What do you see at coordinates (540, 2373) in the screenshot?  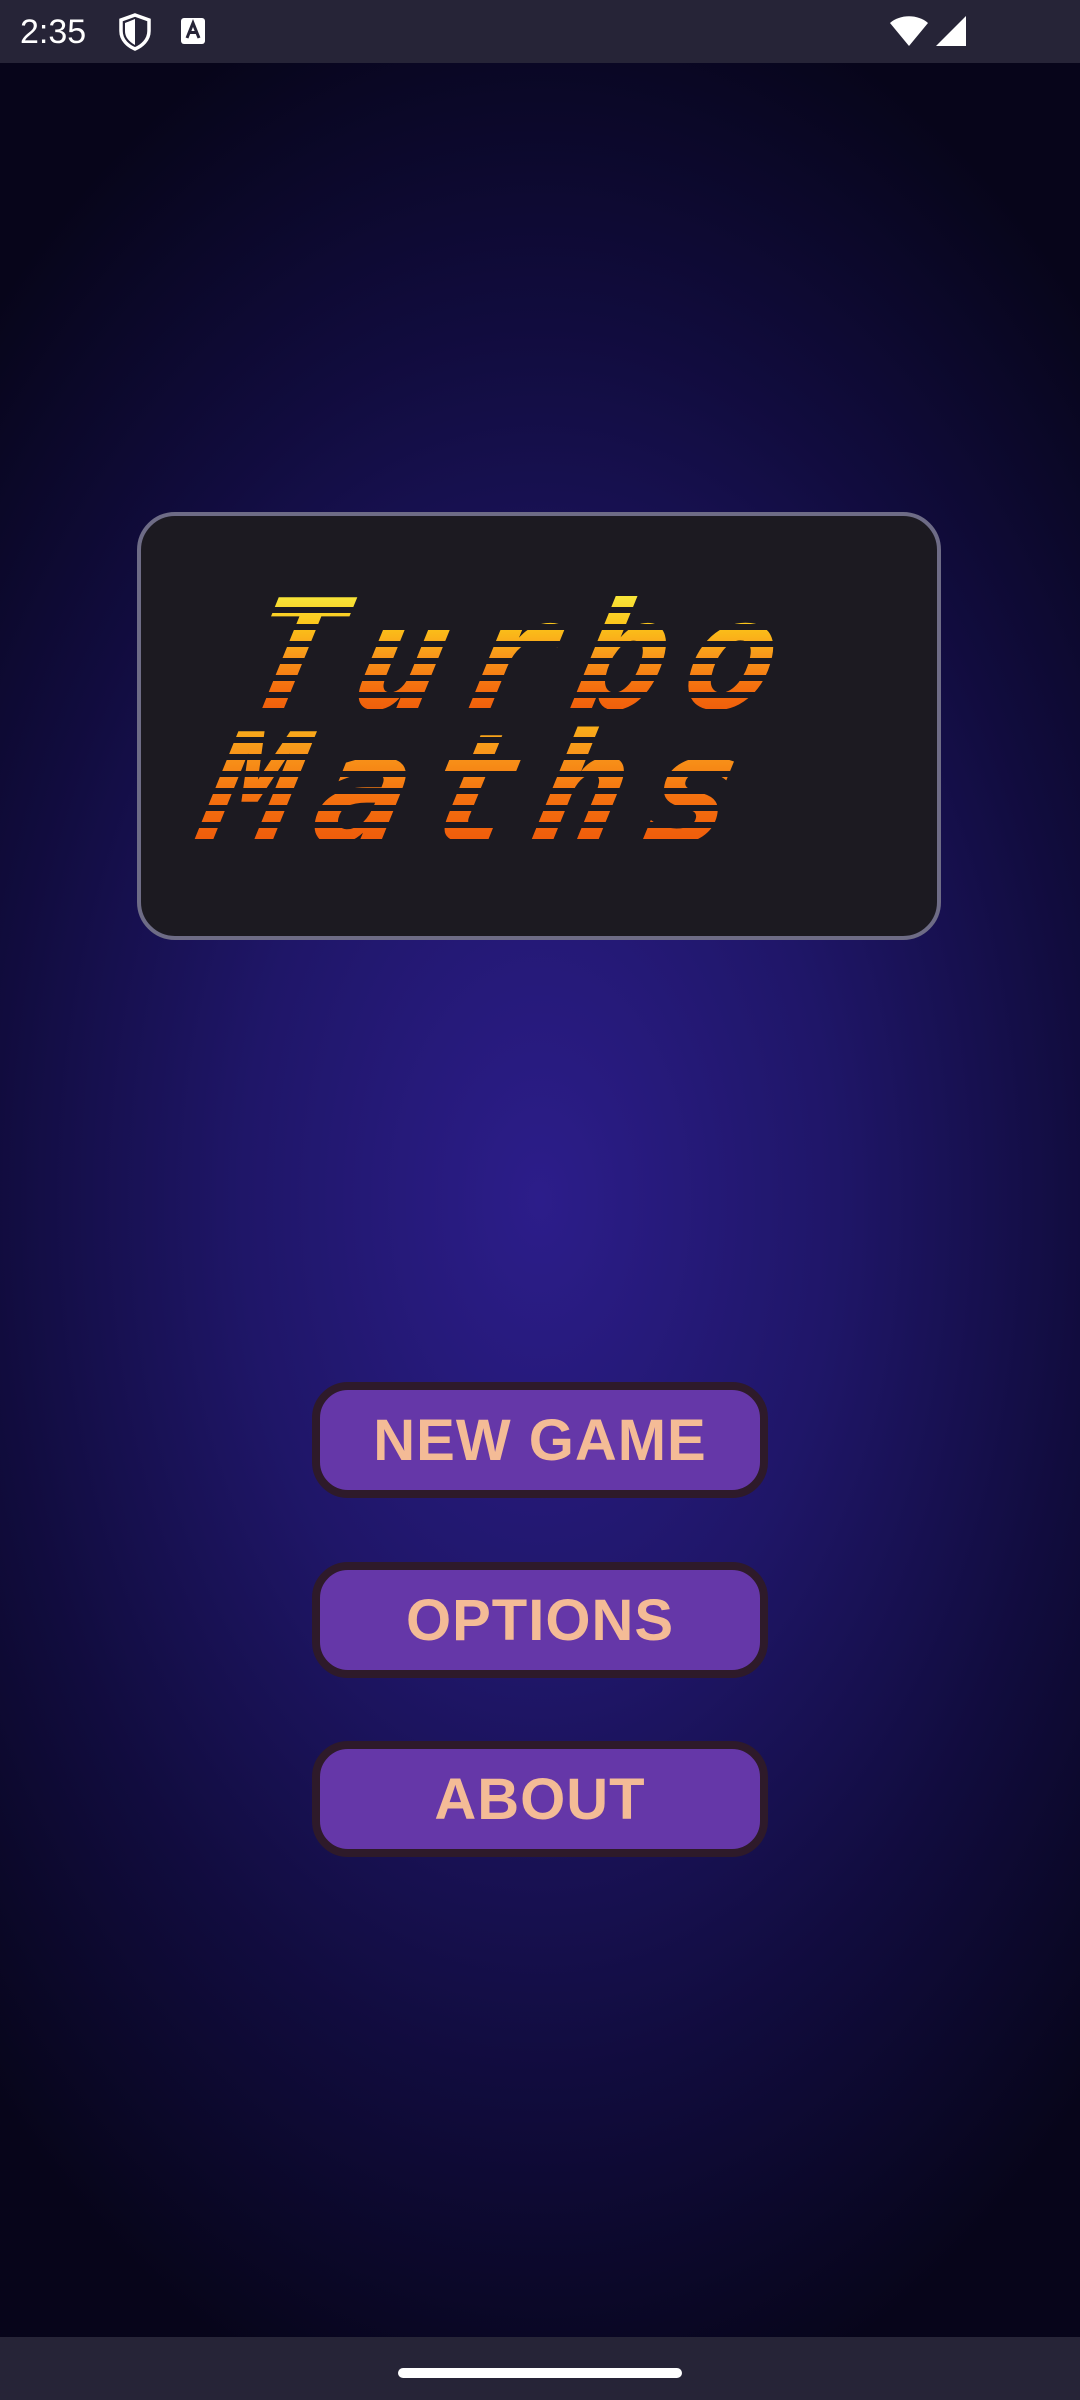 I see `home-gesture-handle` at bounding box center [540, 2373].